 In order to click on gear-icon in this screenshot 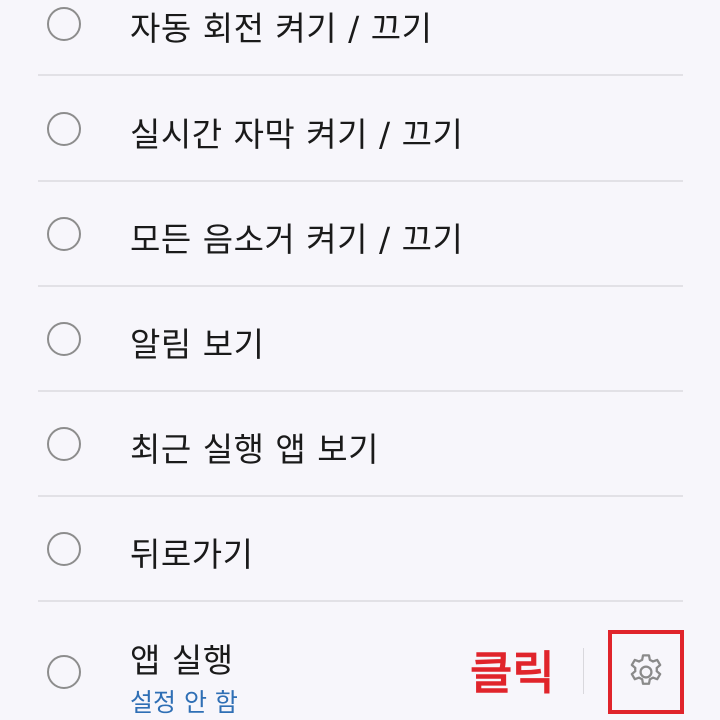, I will do `click(646, 669)`.